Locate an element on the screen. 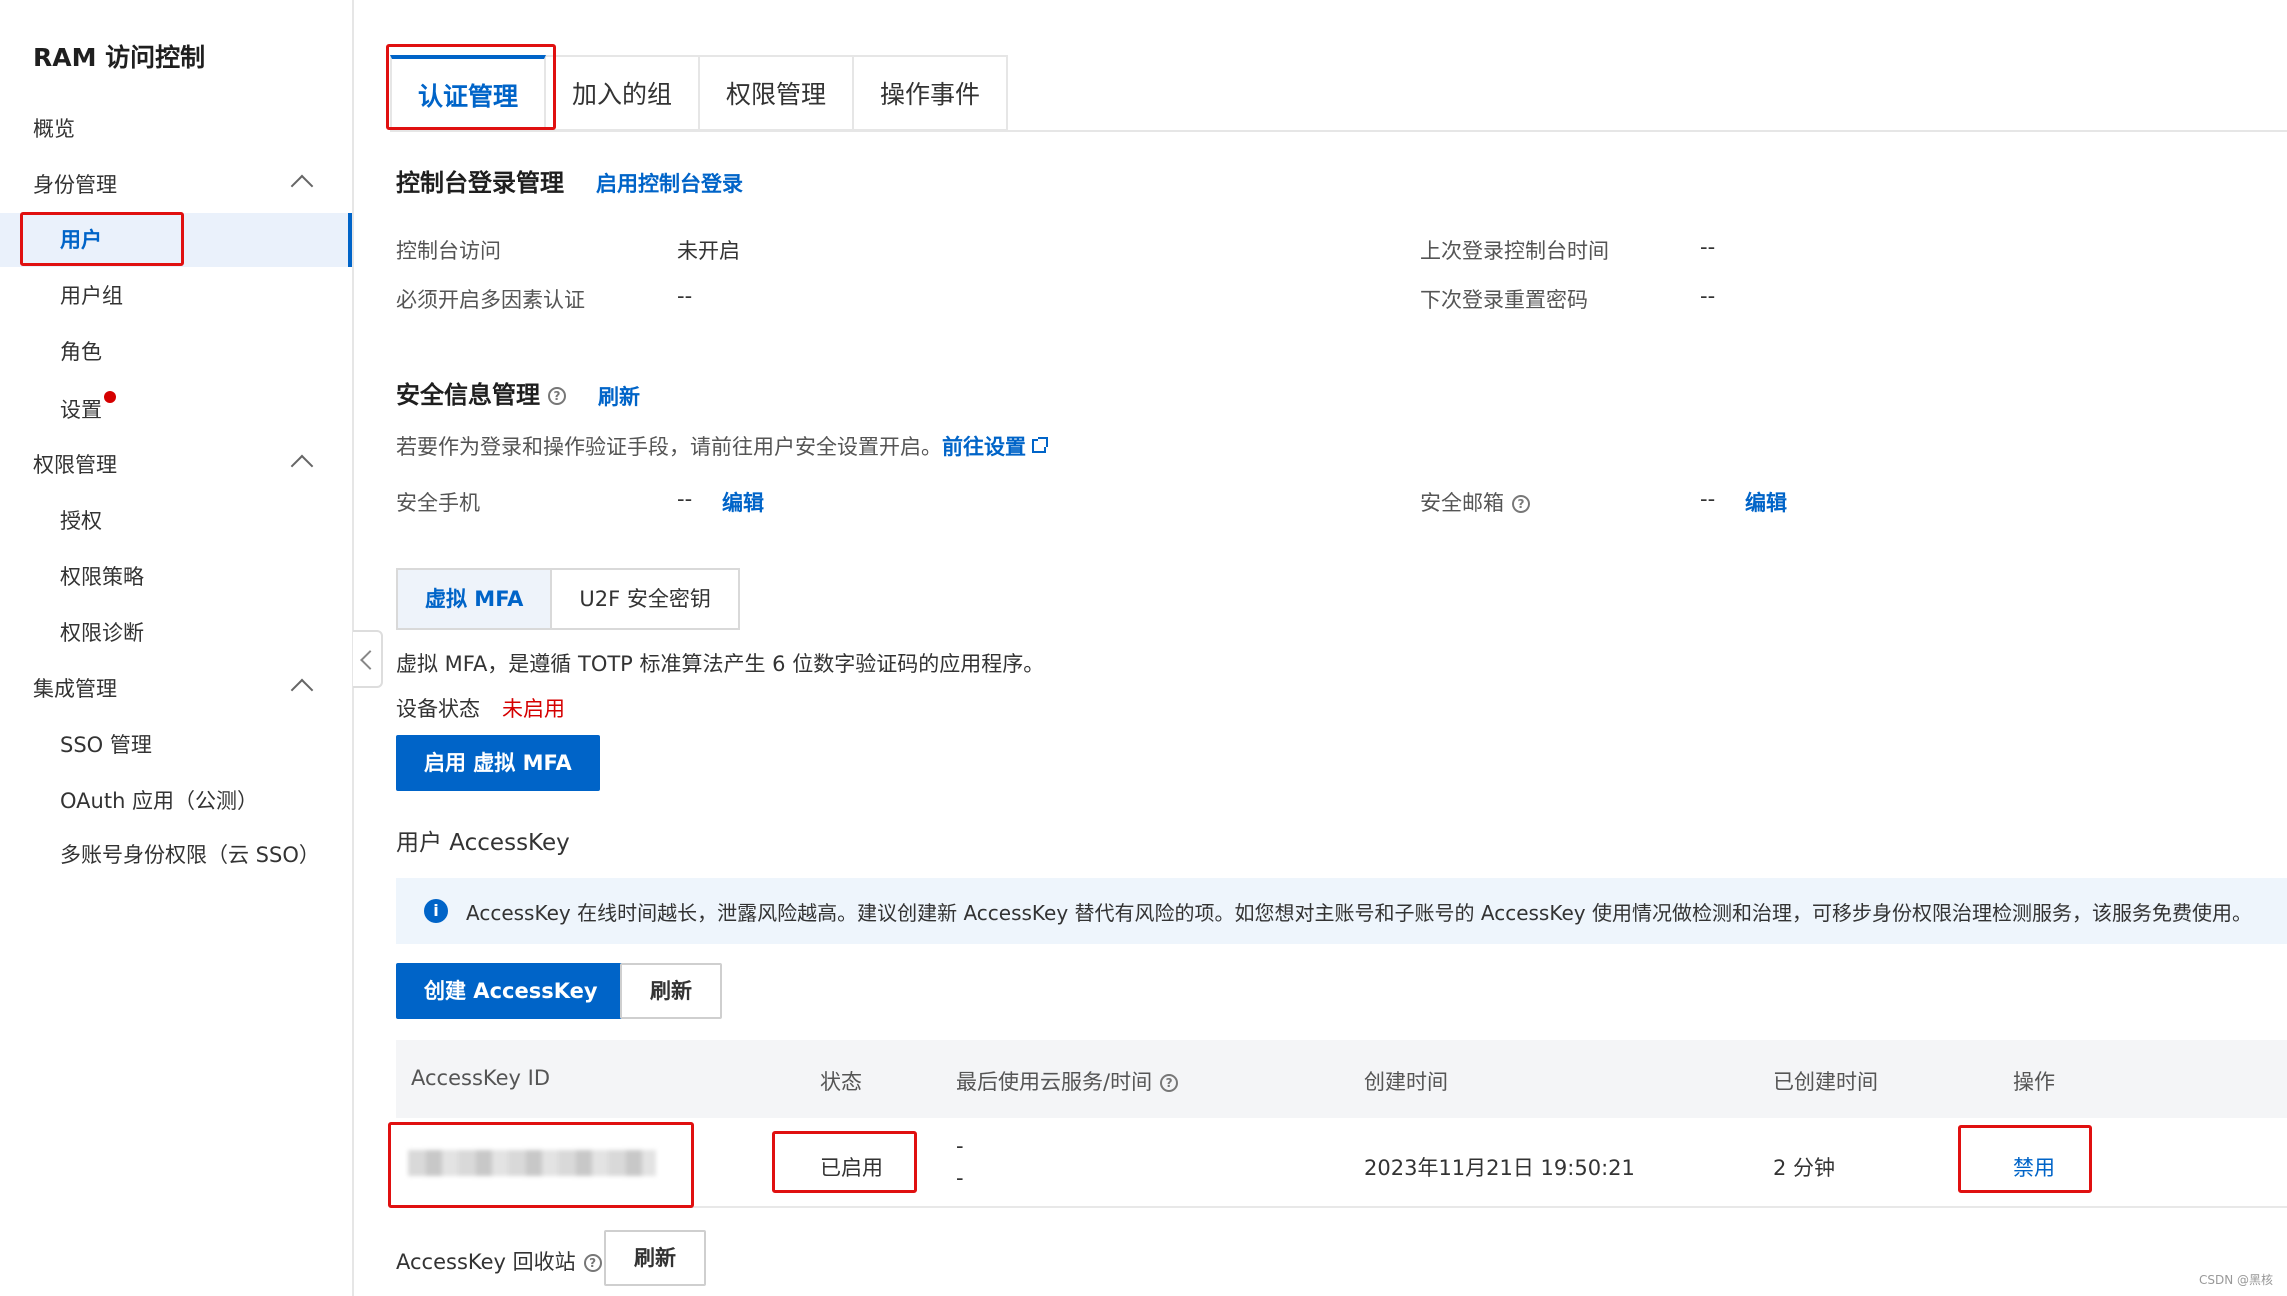  column-header: 已创建时间 is located at coordinates (1825, 1082).